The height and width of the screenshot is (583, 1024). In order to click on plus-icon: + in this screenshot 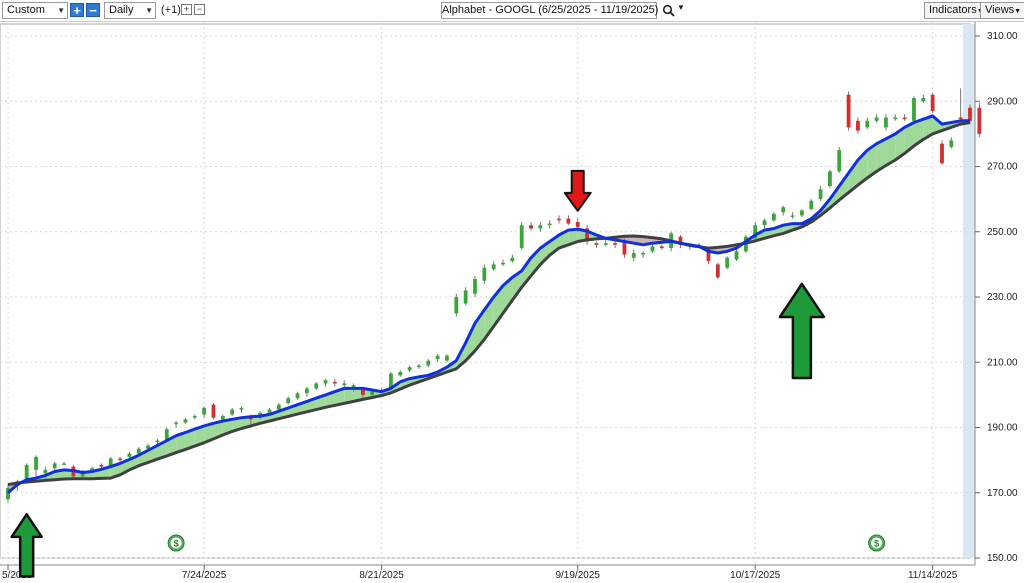, I will do `click(77, 10)`.